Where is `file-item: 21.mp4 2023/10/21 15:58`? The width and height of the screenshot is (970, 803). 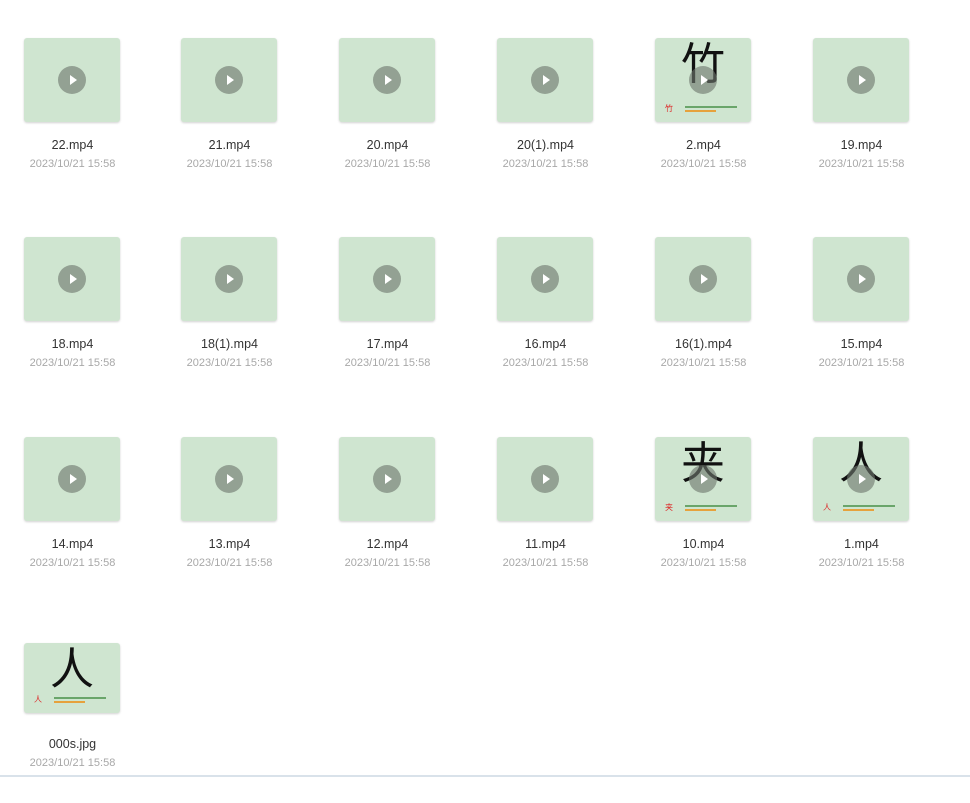 file-item: 21.mp4 2023/10/21 15:58 is located at coordinates (232, 118).